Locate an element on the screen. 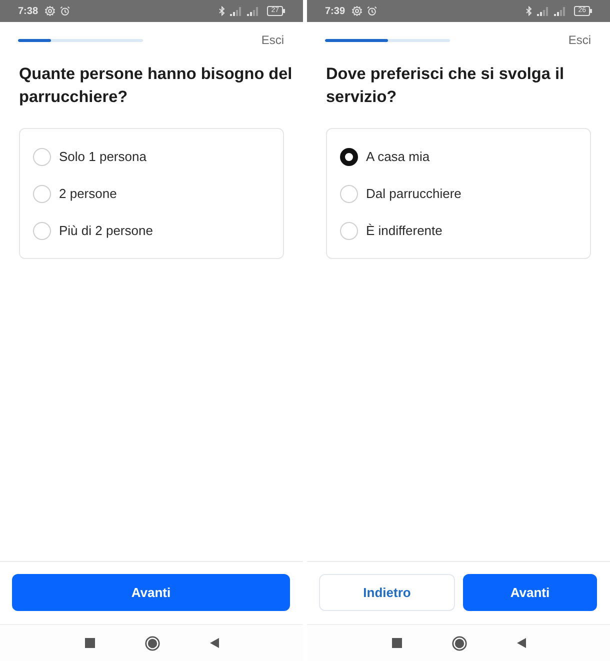 The image size is (610, 661). question-title: Dove preferisci che si svolga il servizio? is located at coordinates (445, 86).